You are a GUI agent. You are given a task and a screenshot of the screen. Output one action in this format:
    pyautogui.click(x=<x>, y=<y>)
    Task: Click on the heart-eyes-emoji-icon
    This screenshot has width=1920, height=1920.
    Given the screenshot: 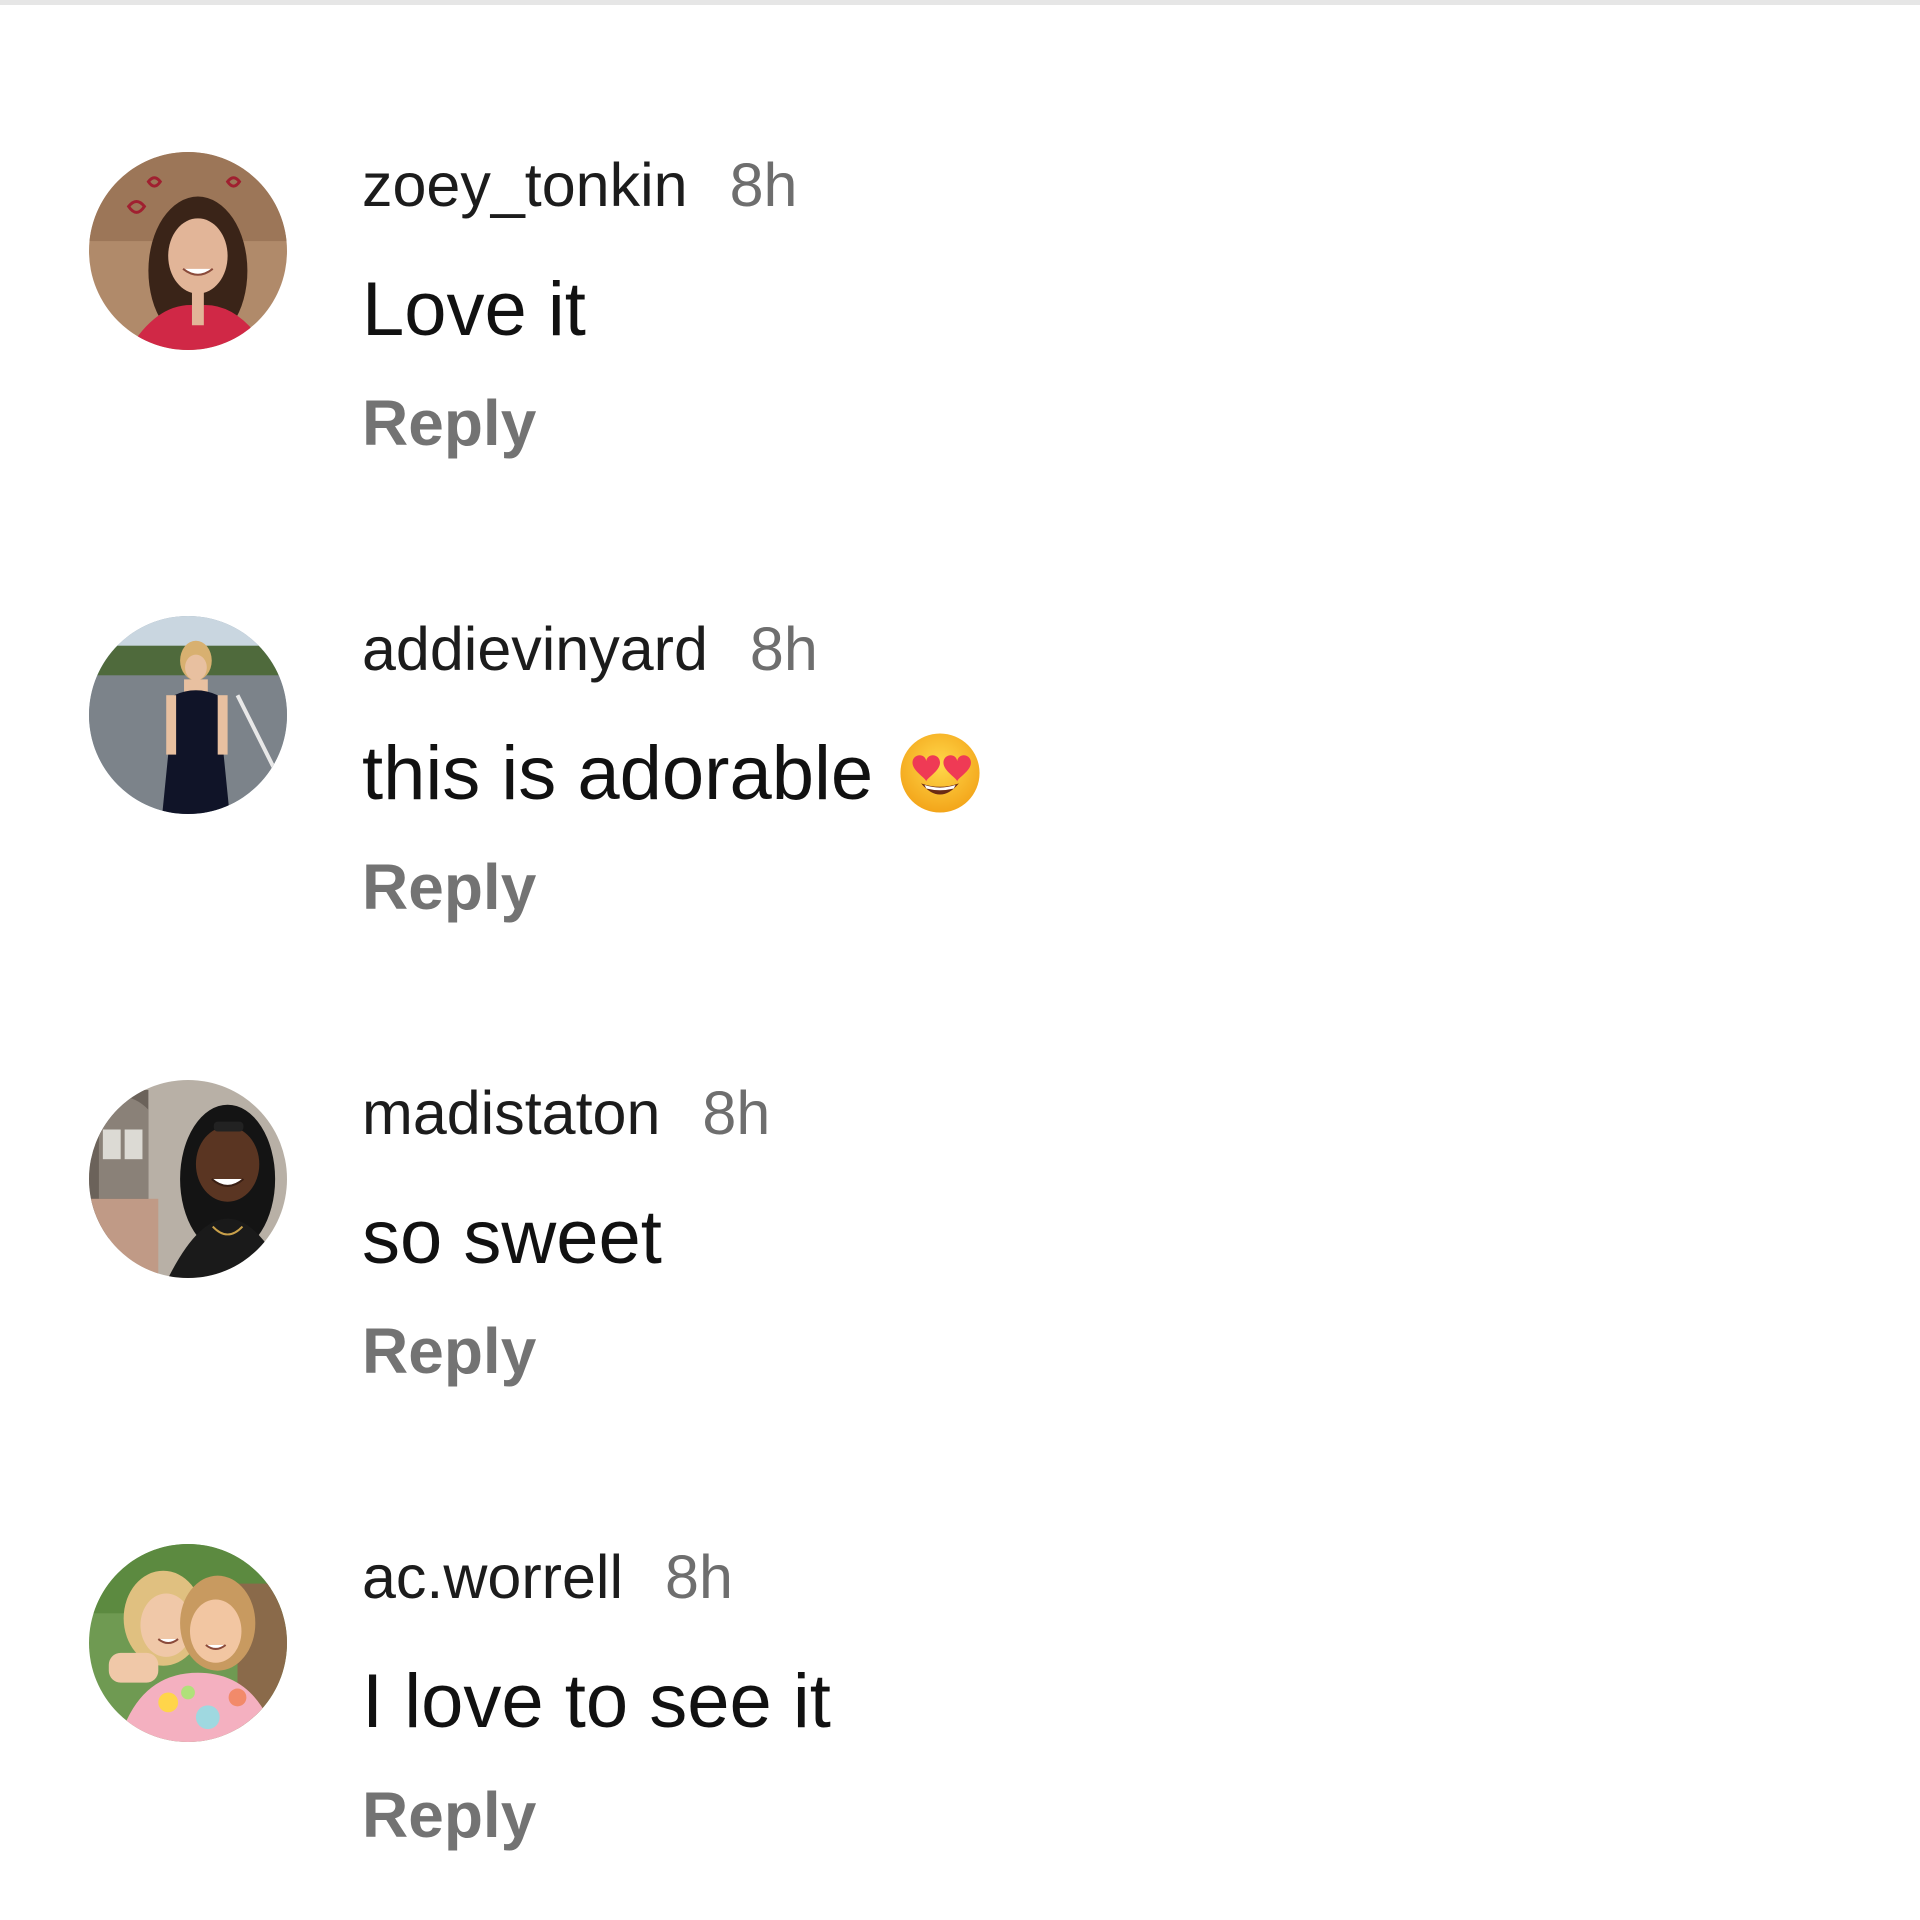 What is the action you would take?
    pyautogui.click(x=940, y=773)
    